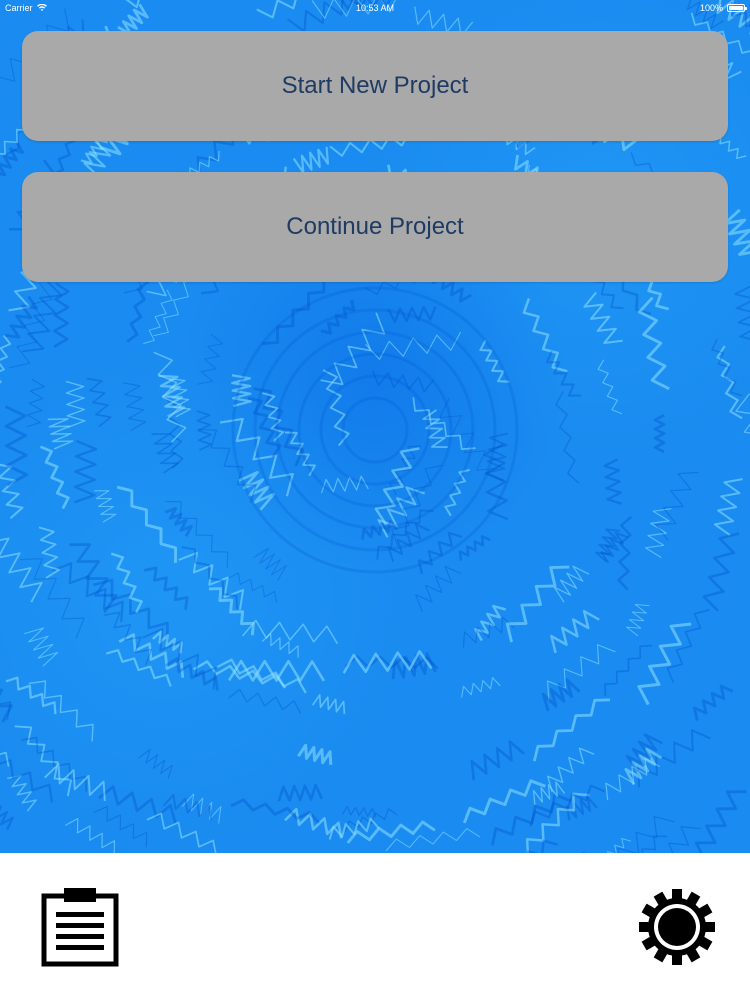 The image size is (750, 1000). I want to click on battery-percent: 100%, so click(711, 8).